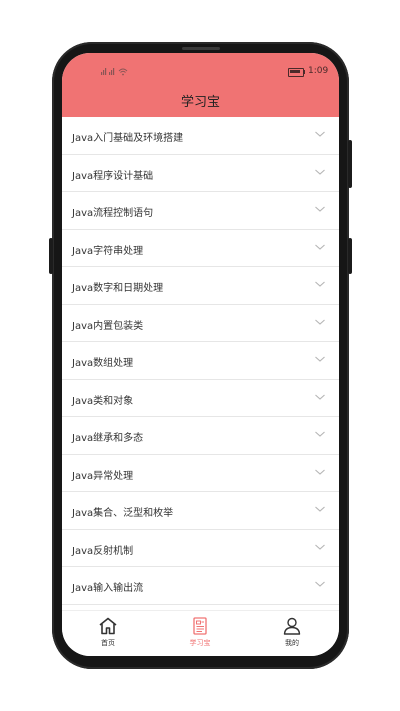 This screenshot has width=400, height=711. I want to click on tab-study: 学习宝, so click(200, 635).